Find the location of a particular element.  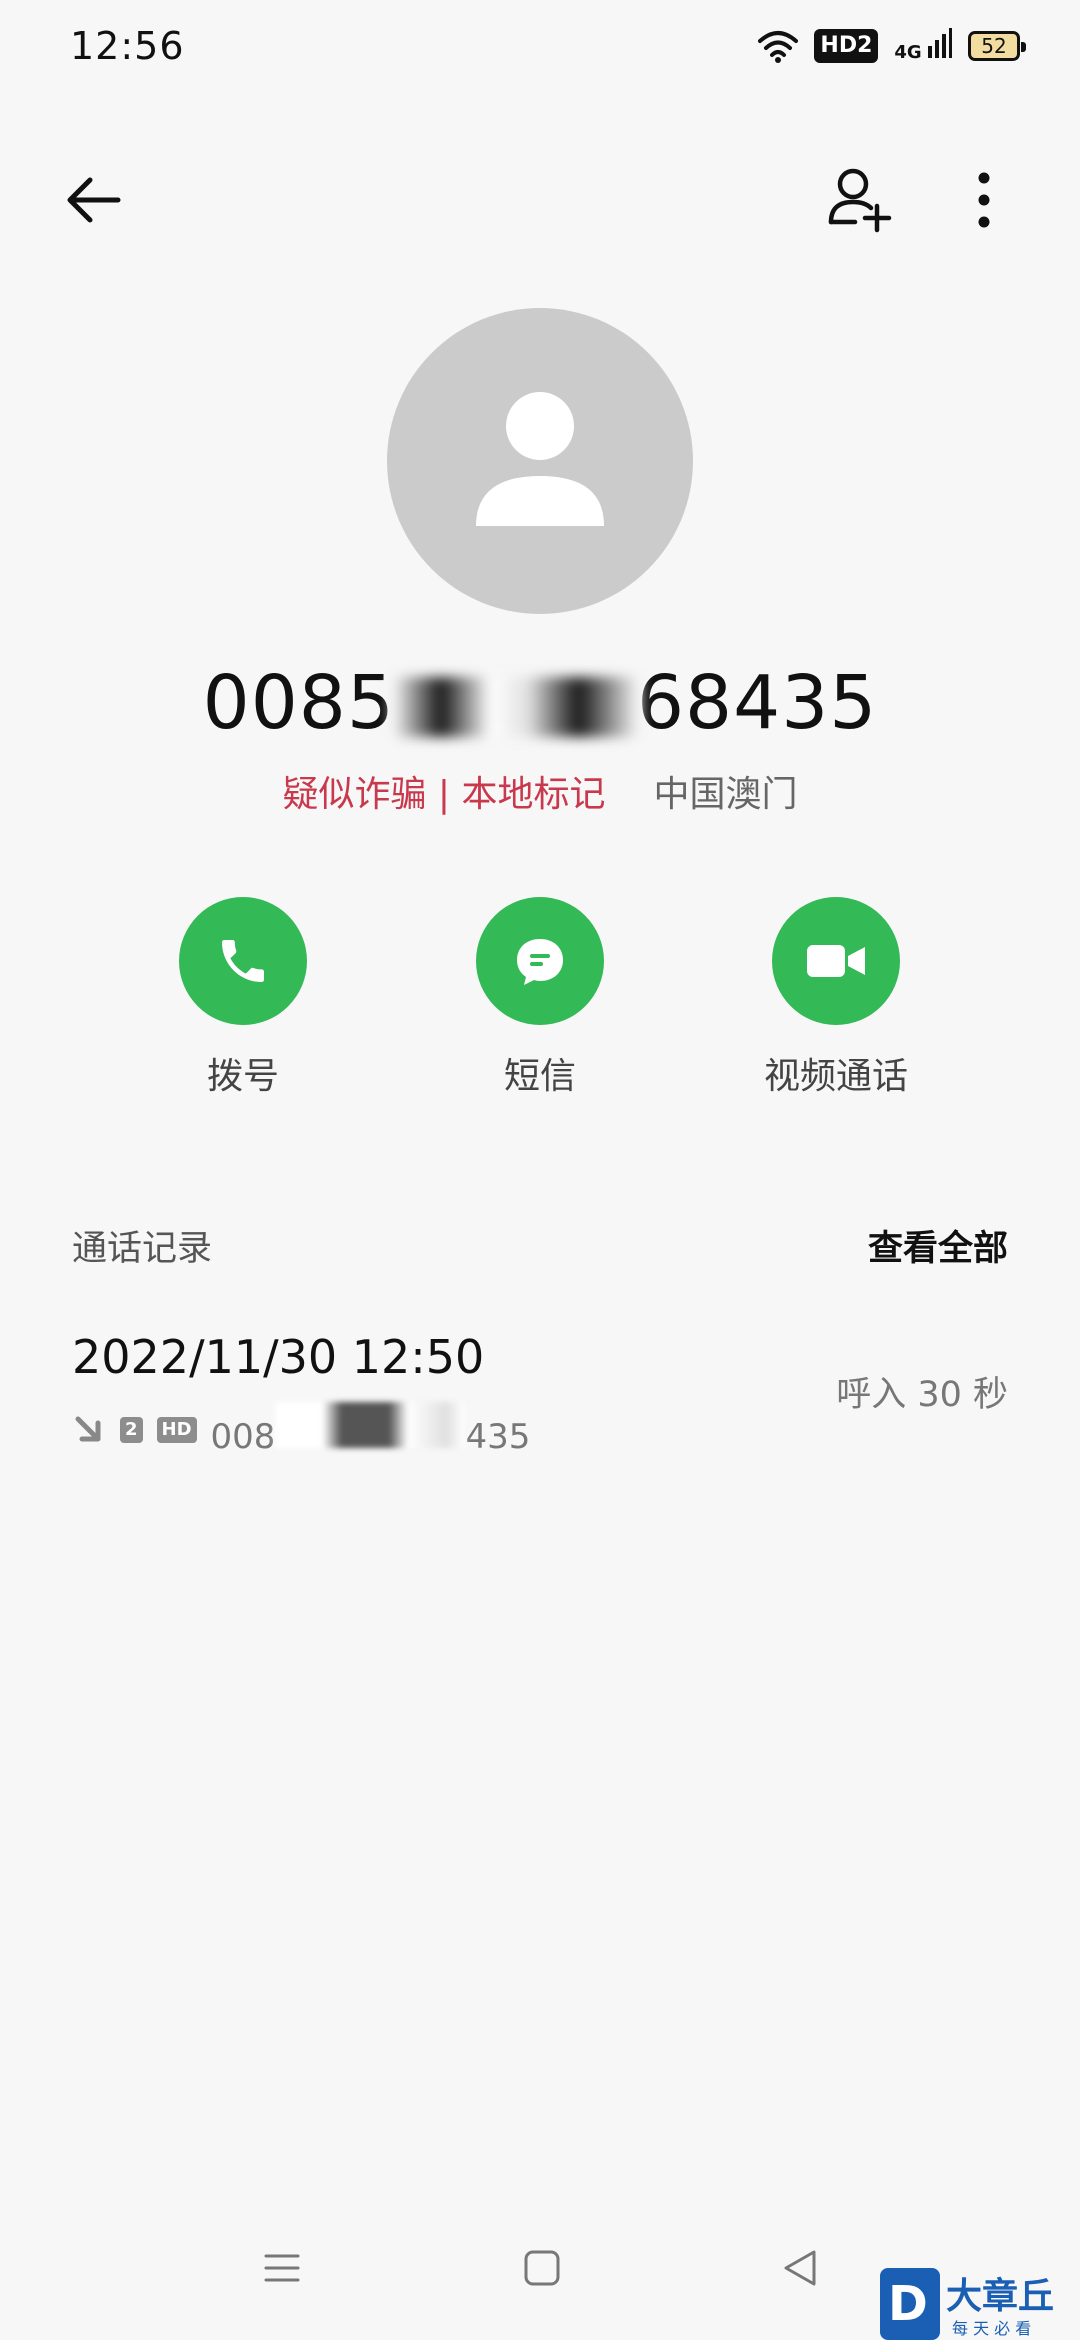

phone-number-prefix: 0085 is located at coordinates (298, 703).